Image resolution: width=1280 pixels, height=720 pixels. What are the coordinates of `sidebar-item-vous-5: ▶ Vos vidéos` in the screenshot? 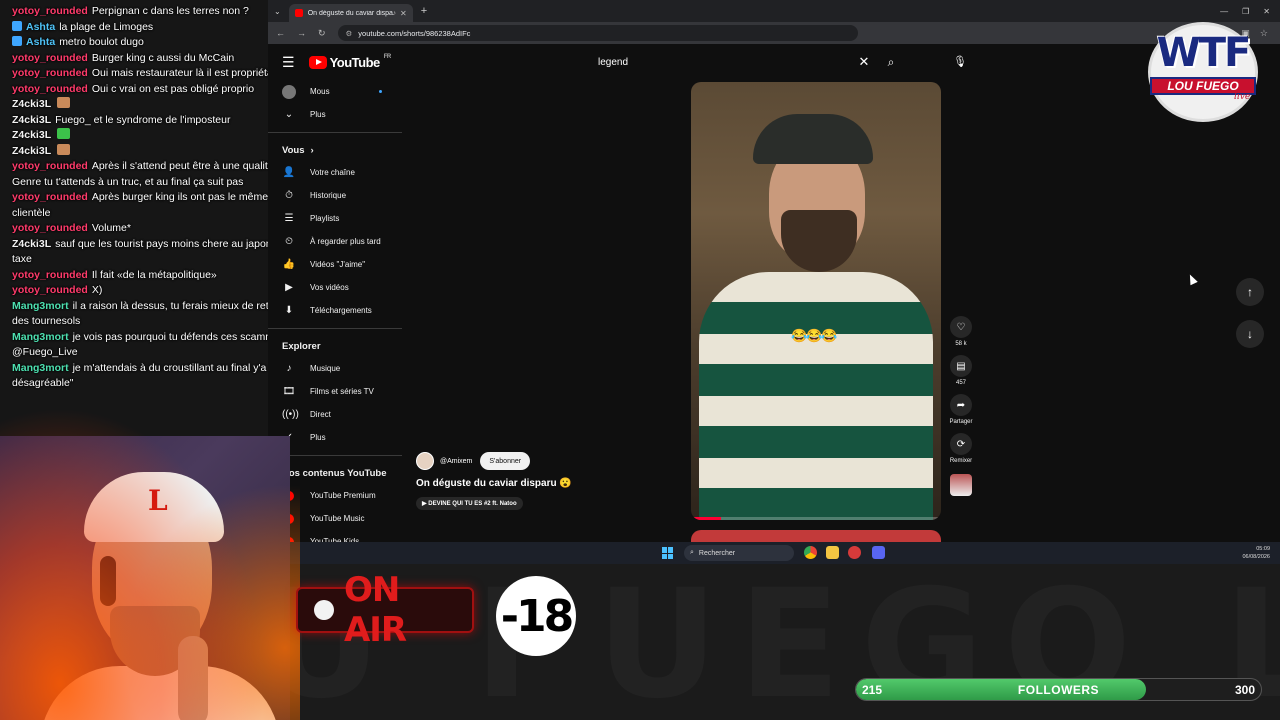 It's located at (335, 287).